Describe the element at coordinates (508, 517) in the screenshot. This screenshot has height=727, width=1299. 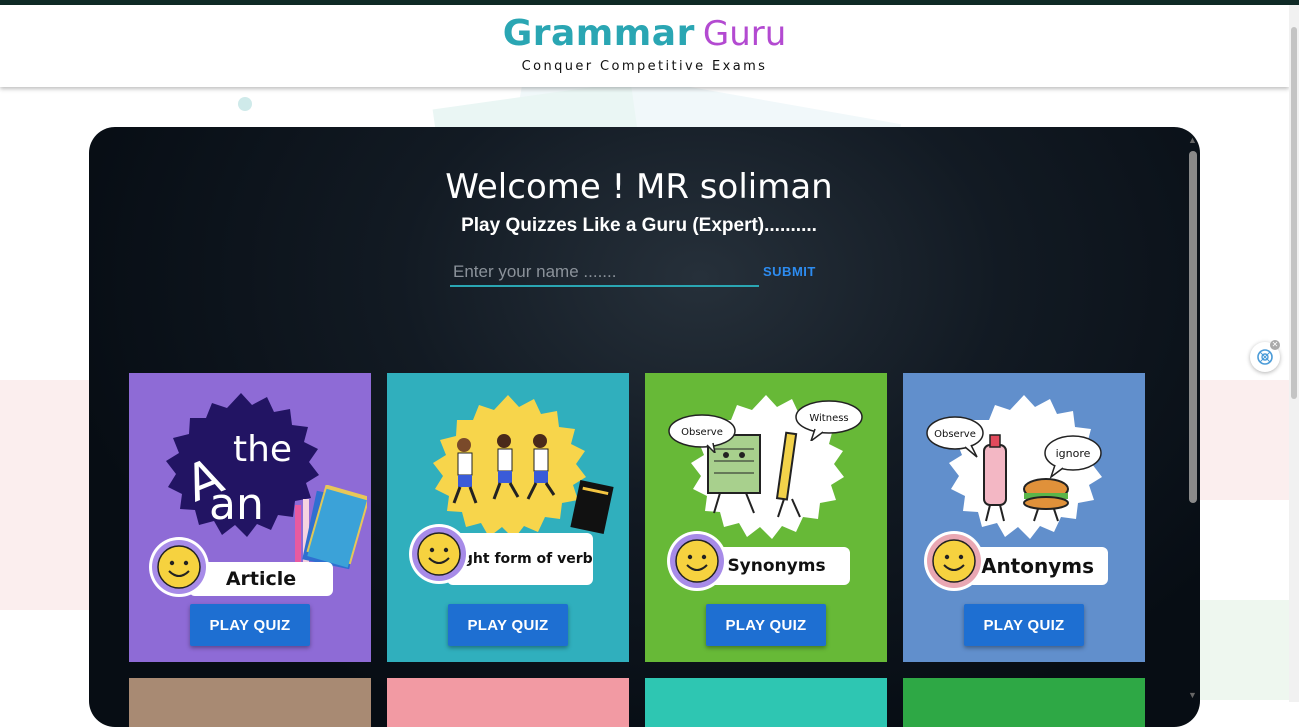
I see `quiz-card-verb: Right form of verb PLAY QUIZ` at that location.